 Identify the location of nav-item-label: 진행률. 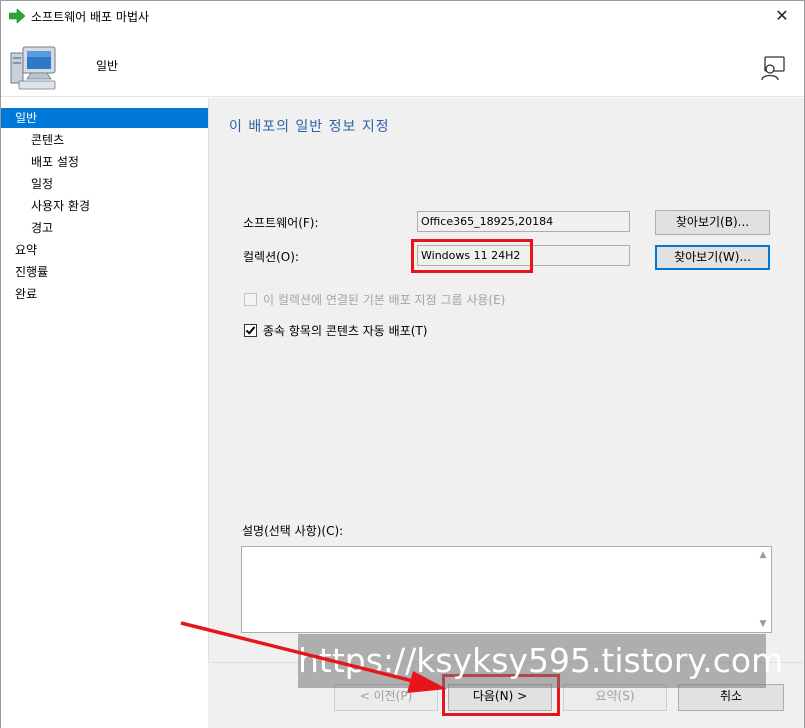
(32, 272).